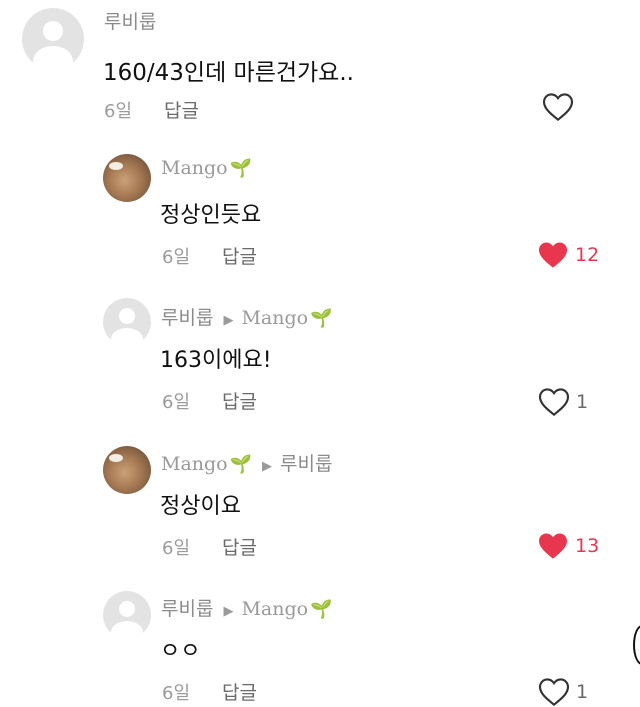 The image size is (640, 707). What do you see at coordinates (568, 255) in the screenshot?
I see `like-button: 12` at bounding box center [568, 255].